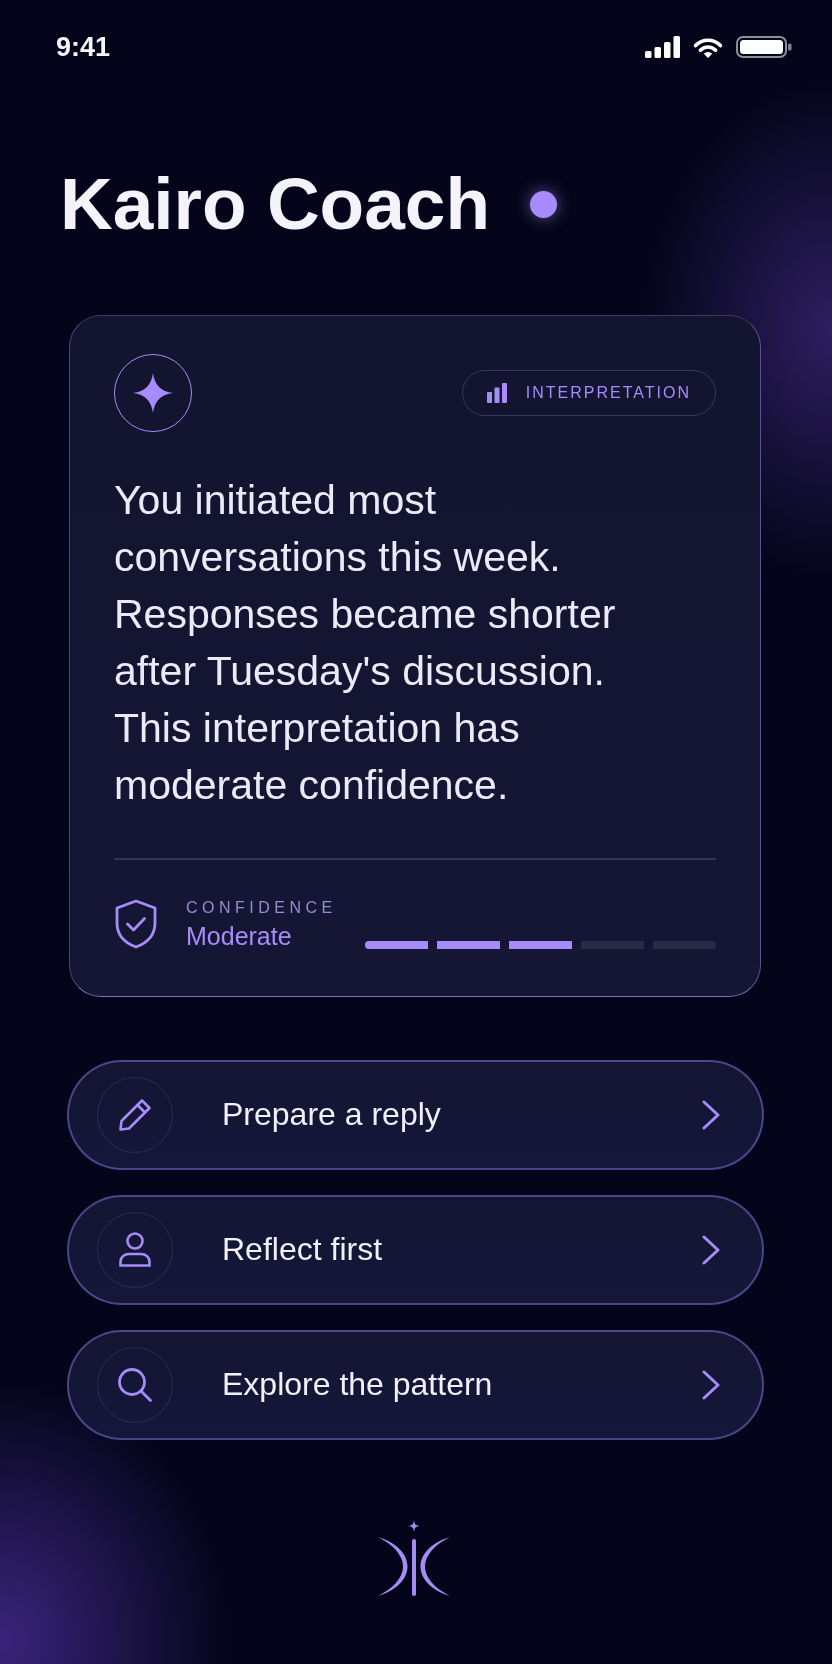 The height and width of the screenshot is (1664, 832). What do you see at coordinates (136, 924) in the screenshot?
I see `shield-check-icon` at bounding box center [136, 924].